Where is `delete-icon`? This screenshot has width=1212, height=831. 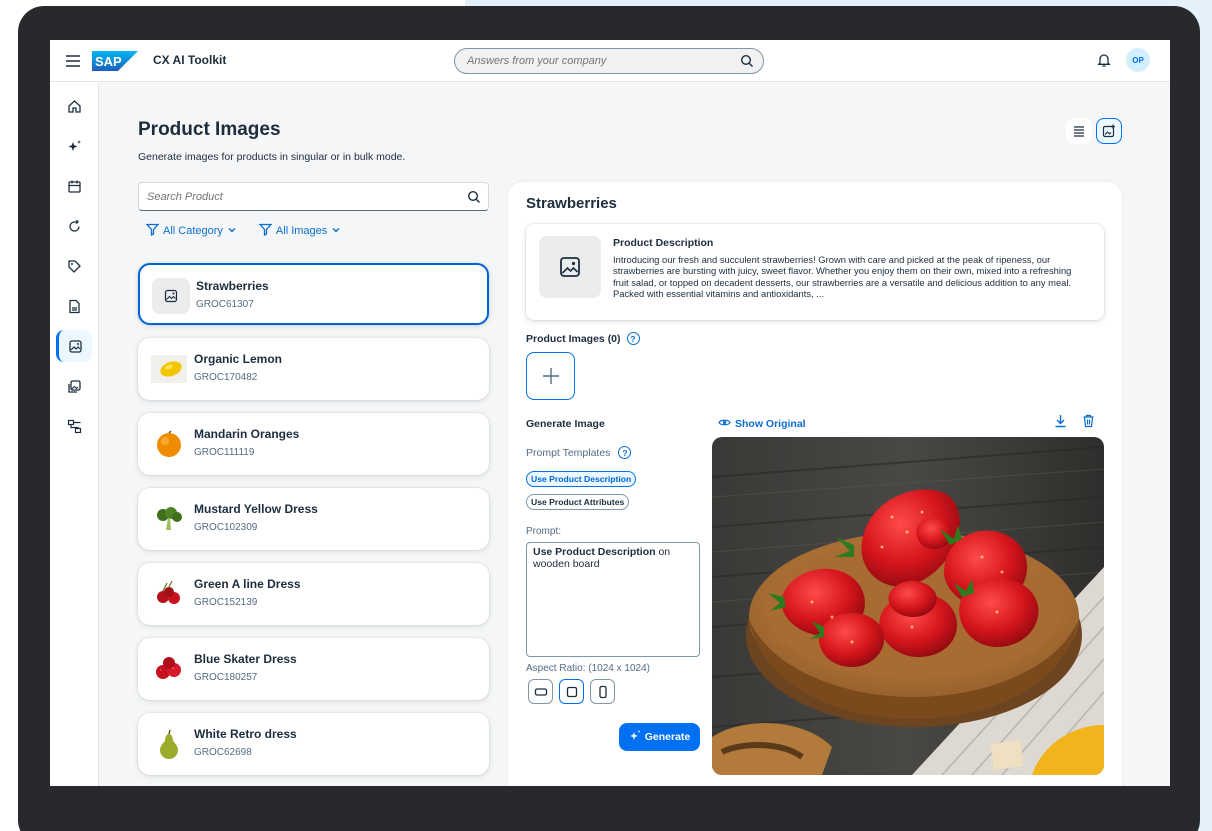 delete-icon is located at coordinates (1088, 423).